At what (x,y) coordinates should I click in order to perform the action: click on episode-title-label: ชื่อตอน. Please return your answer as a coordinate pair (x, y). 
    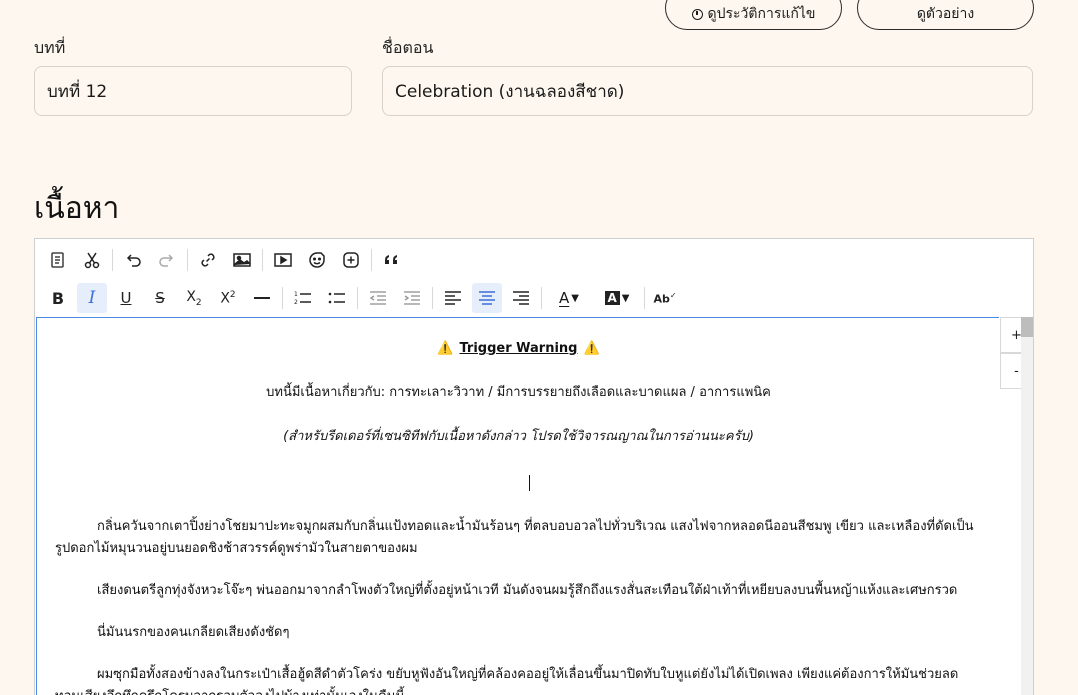
    Looking at the image, I should click on (408, 47).